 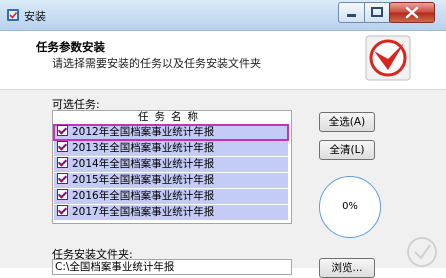 I want to click on install-folder-input: C:\全国档案事业统计年报, so click(x=172, y=267).